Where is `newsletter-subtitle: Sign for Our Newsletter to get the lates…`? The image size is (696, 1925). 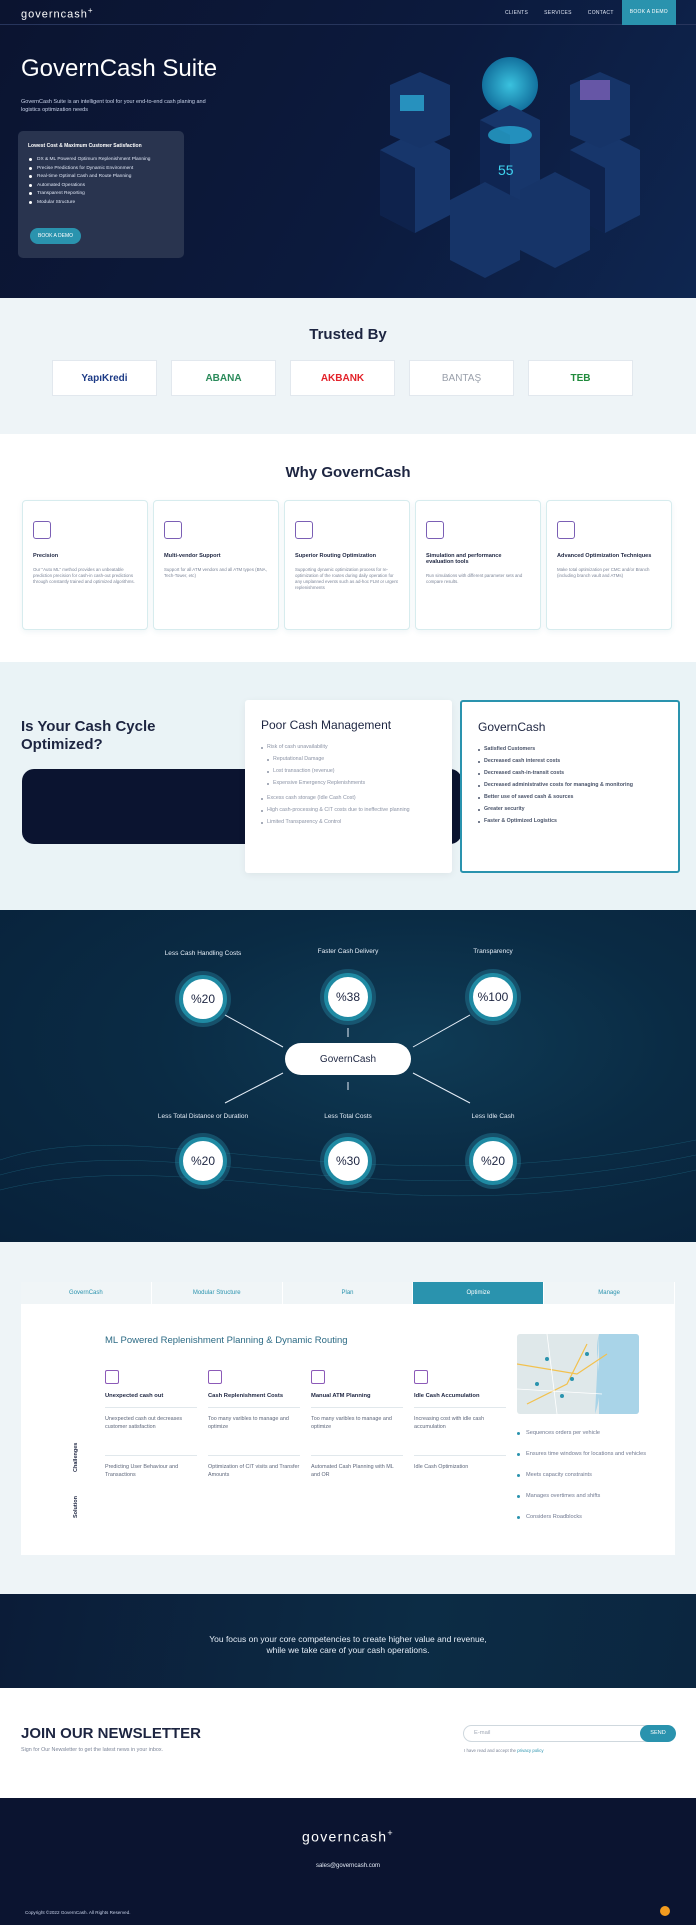 newsletter-subtitle: Sign for Our Newsletter to get the lates… is located at coordinates (92, 1750).